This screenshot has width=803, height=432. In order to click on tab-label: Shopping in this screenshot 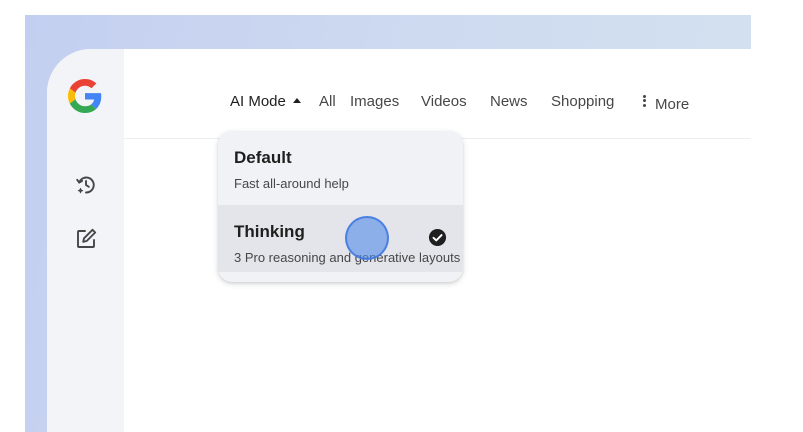, I will do `click(583, 101)`.